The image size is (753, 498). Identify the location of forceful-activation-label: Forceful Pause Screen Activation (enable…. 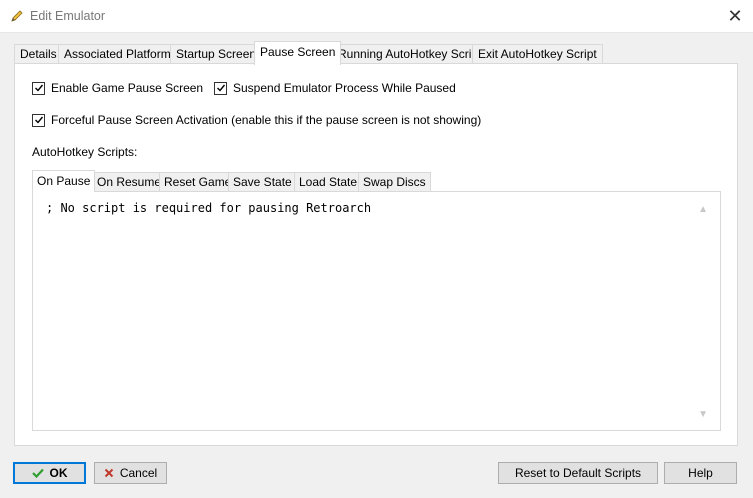
(266, 120).